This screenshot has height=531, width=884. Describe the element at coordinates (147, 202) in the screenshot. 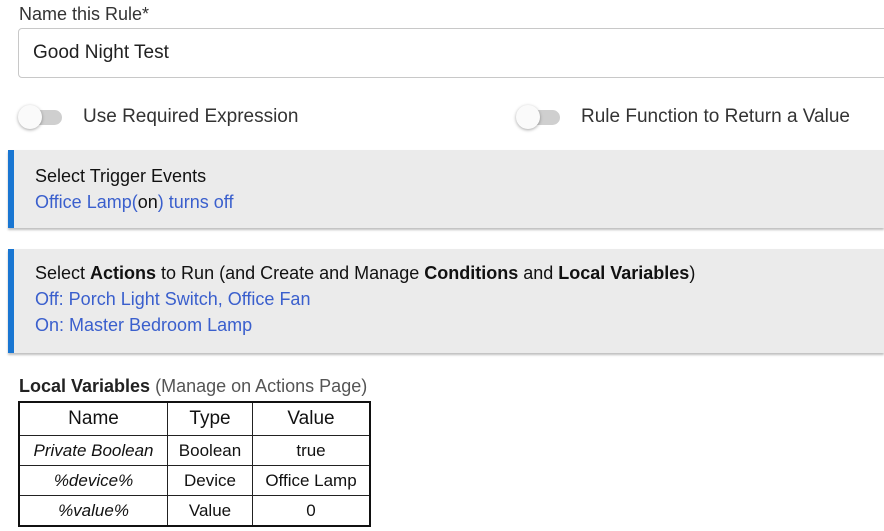

I see `trigger-current-state: on` at that location.